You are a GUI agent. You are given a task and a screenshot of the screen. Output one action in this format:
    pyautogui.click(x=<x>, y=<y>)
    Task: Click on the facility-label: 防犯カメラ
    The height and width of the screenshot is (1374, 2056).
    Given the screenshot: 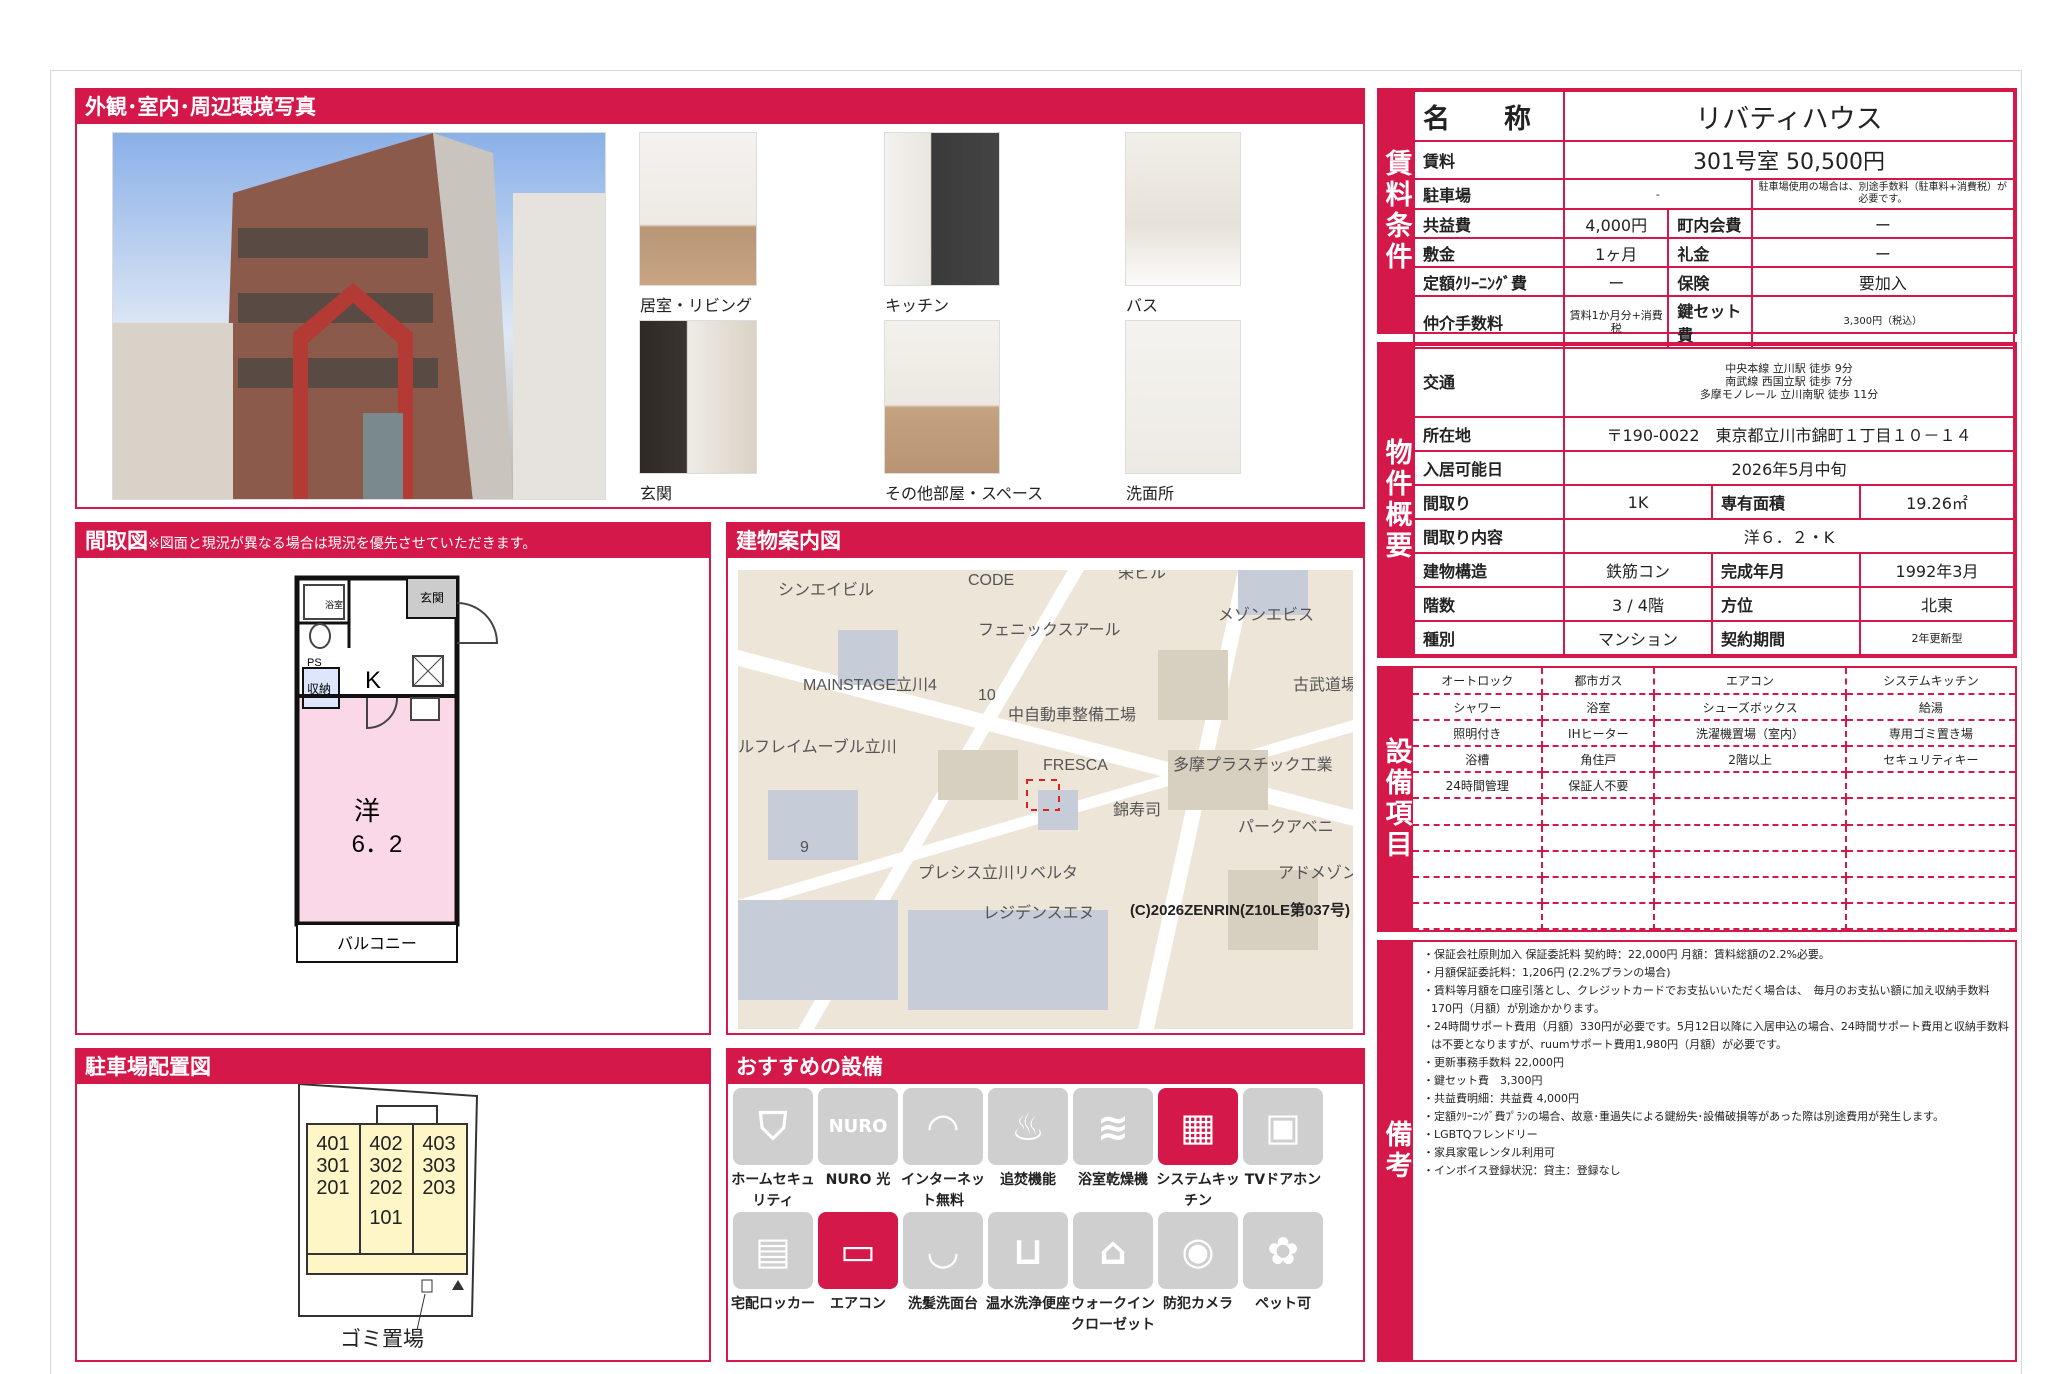 What is the action you would take?
    pyautogui.click(x=1198, y=1304)
    